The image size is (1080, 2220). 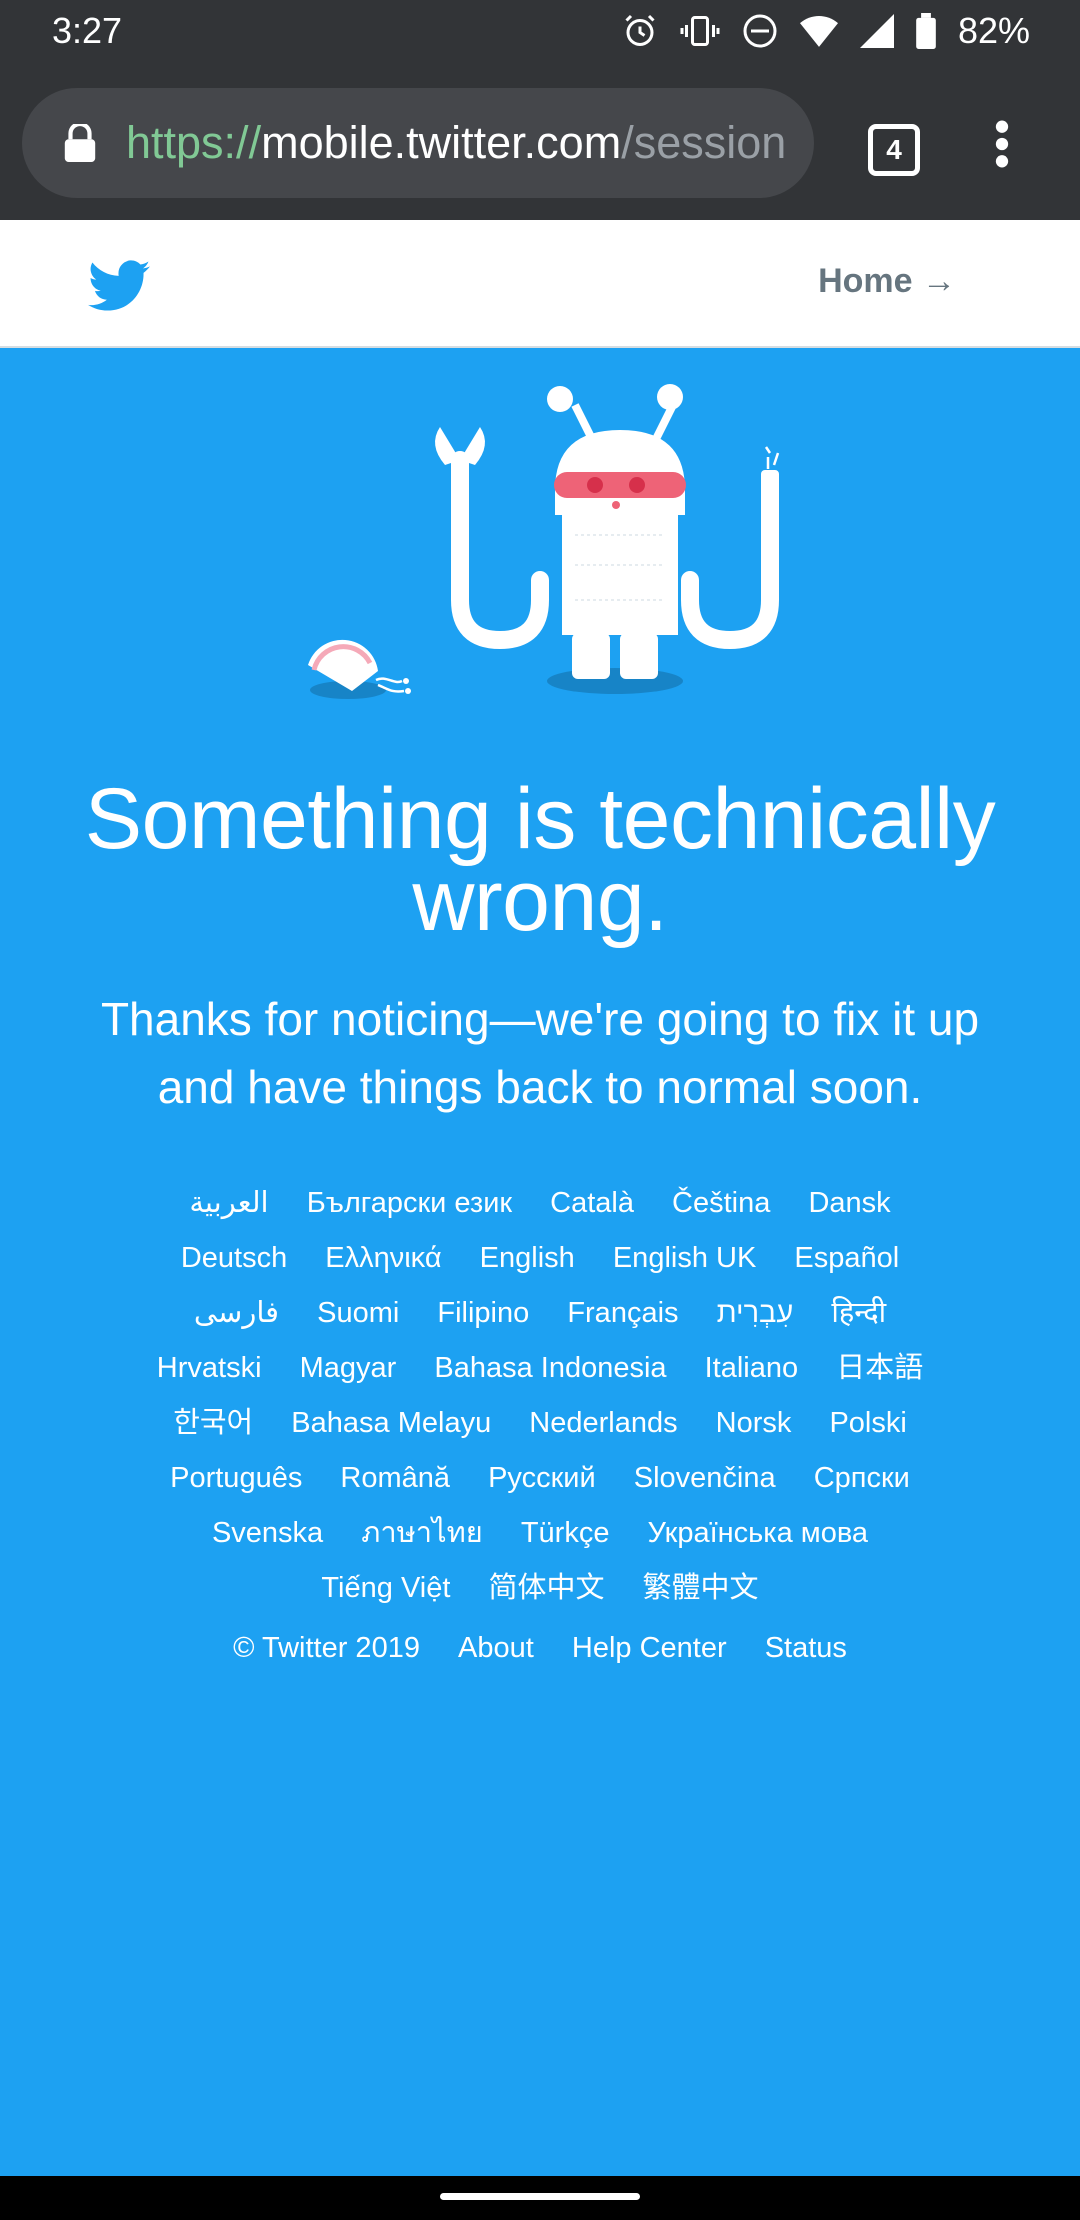 I want to click on language-link: Српски, so click(x=862, y=1478).